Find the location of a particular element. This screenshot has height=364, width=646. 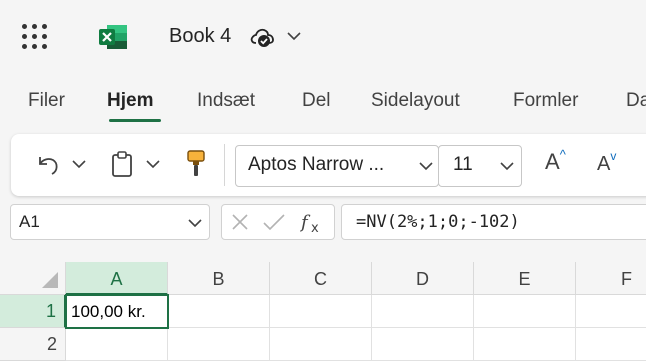

decrease-font-label: A is located at coordinates (604, 164).